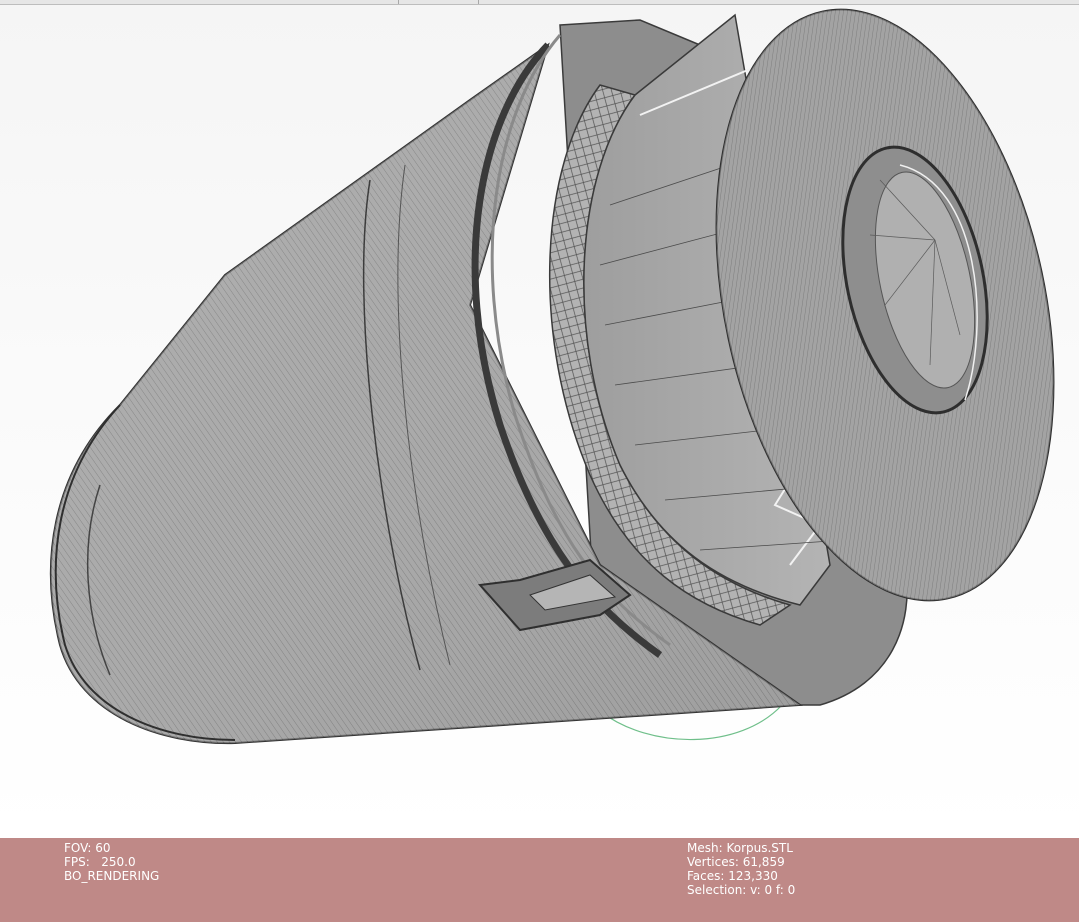  I want to click on selection-readout: Selection: v: 0 f: 0, so click(741, 890).